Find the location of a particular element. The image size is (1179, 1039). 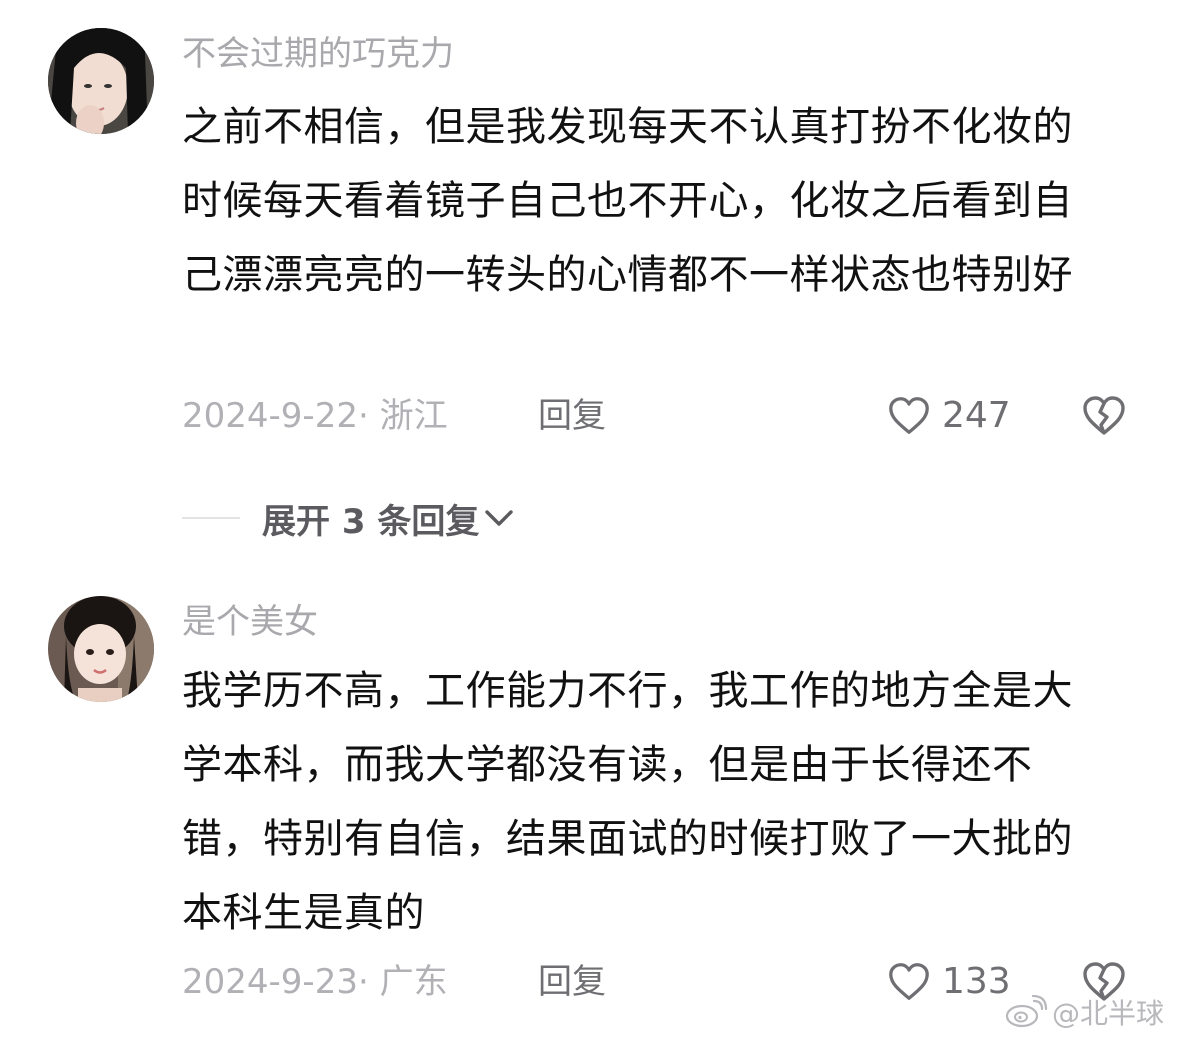

like-button: 247 is located at coordinates (948, 416).